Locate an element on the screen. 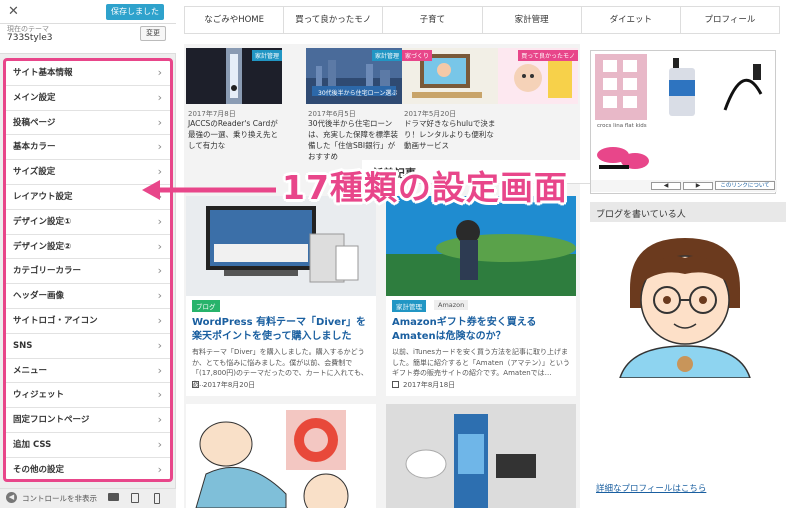 This screenshot has height=508, width=800. post-date: 2017年8月18日 is located at coordinates (429, 385).